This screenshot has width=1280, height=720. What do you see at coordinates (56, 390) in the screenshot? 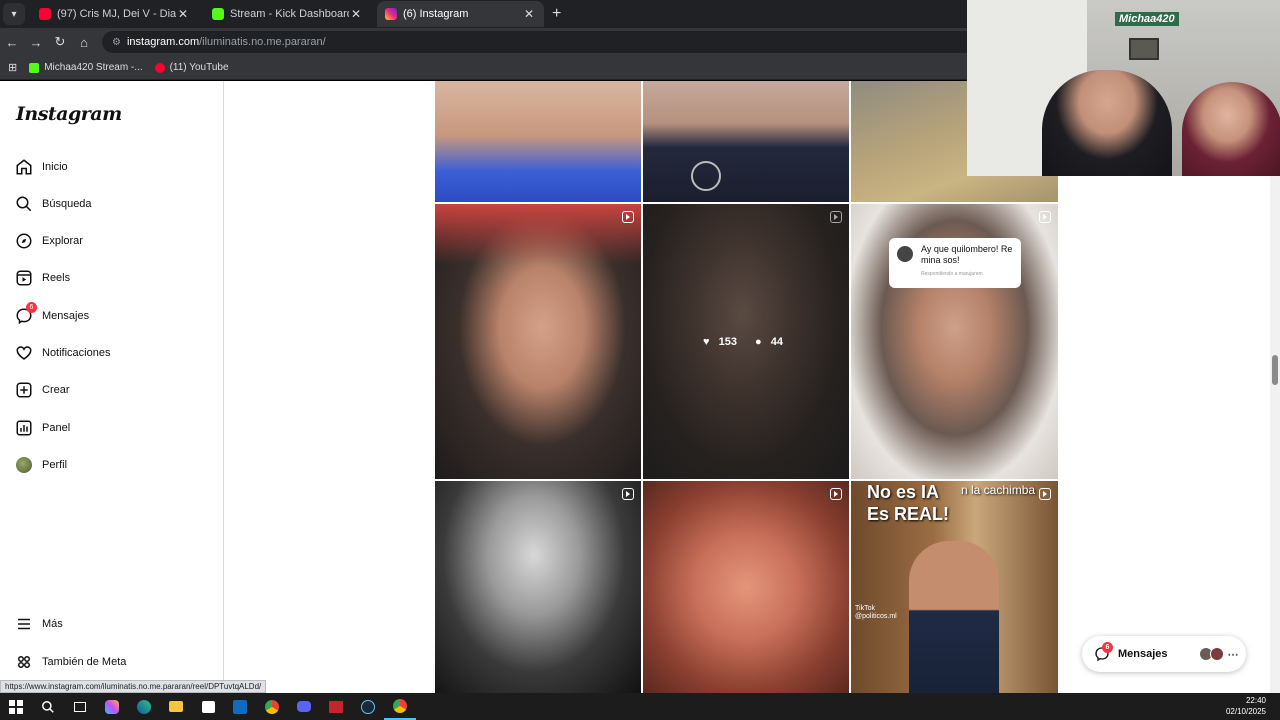
I see `sidebar-item-label: Crear` at bounding box center [56, 390].